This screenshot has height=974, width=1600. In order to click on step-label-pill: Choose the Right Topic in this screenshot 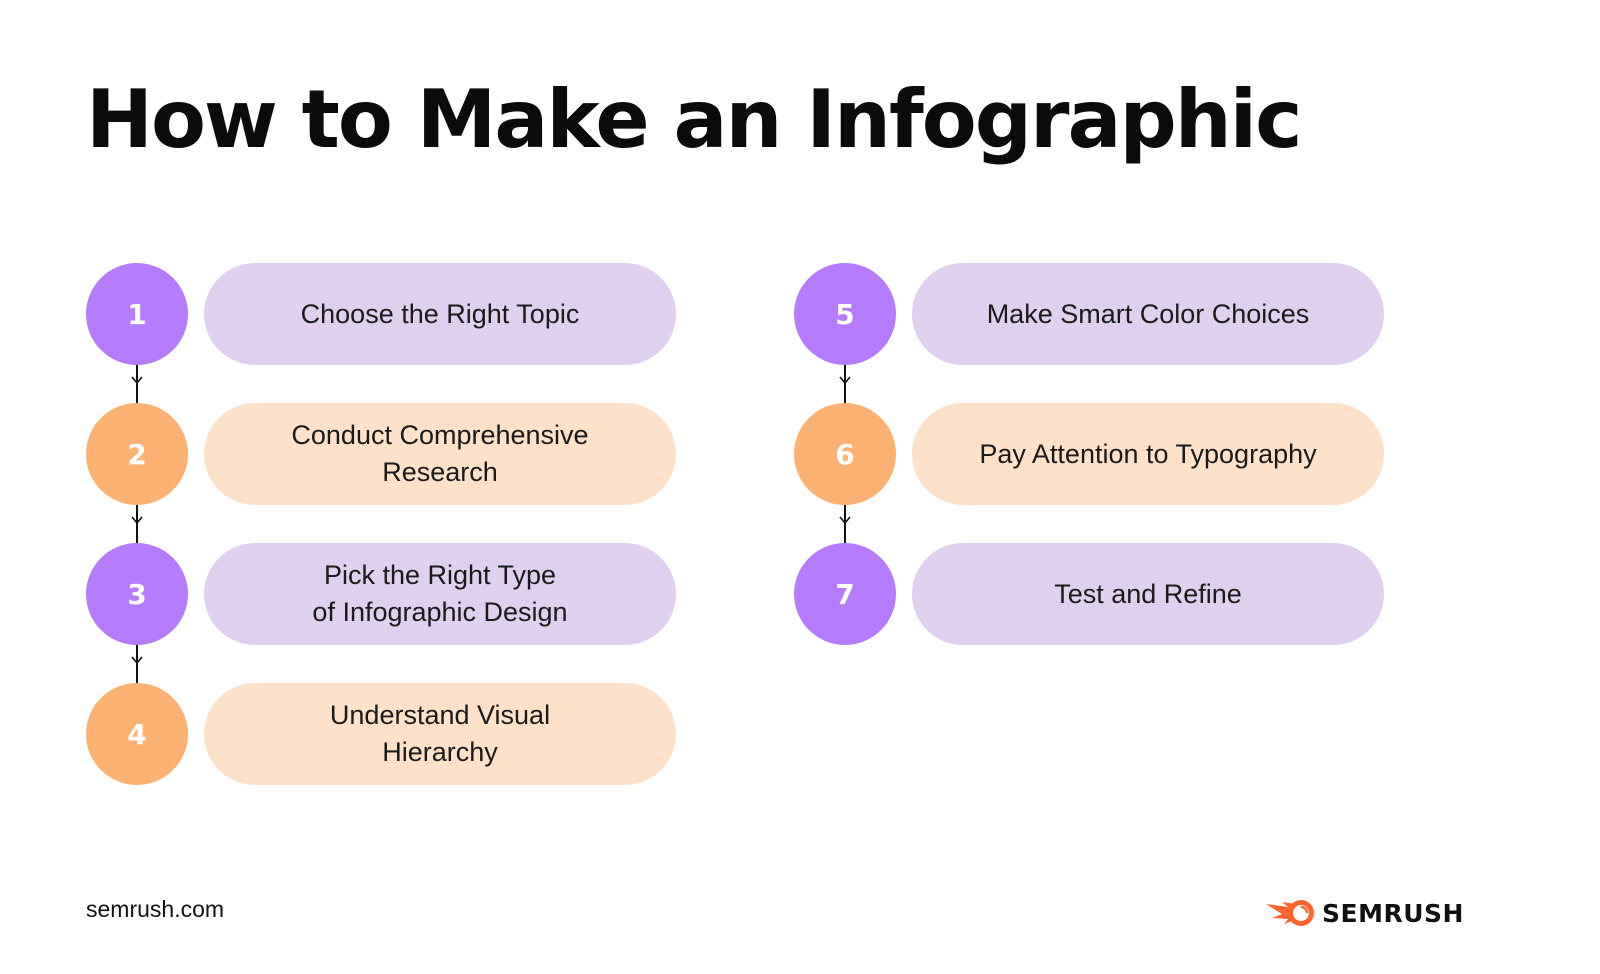, I will do `click(440, 314)`.